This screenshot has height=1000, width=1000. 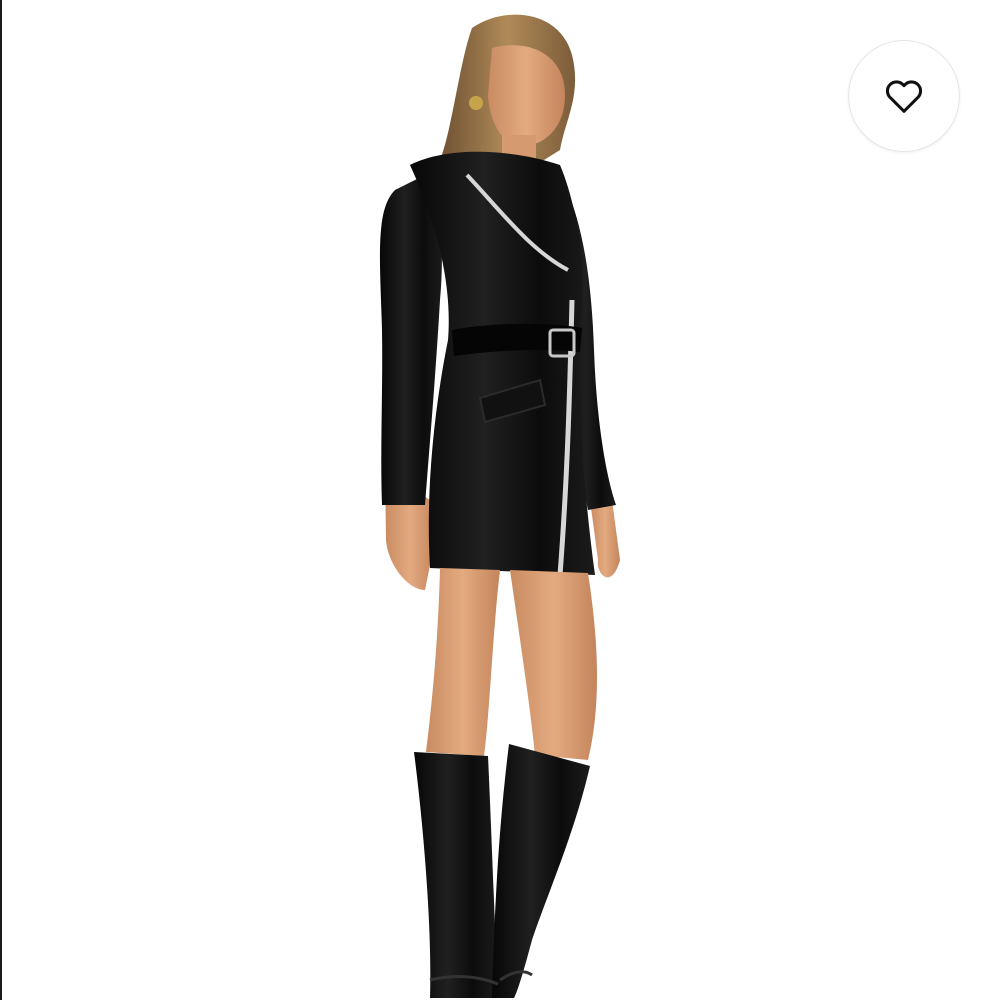 I want to click on earring, so click(x=476, y=103).